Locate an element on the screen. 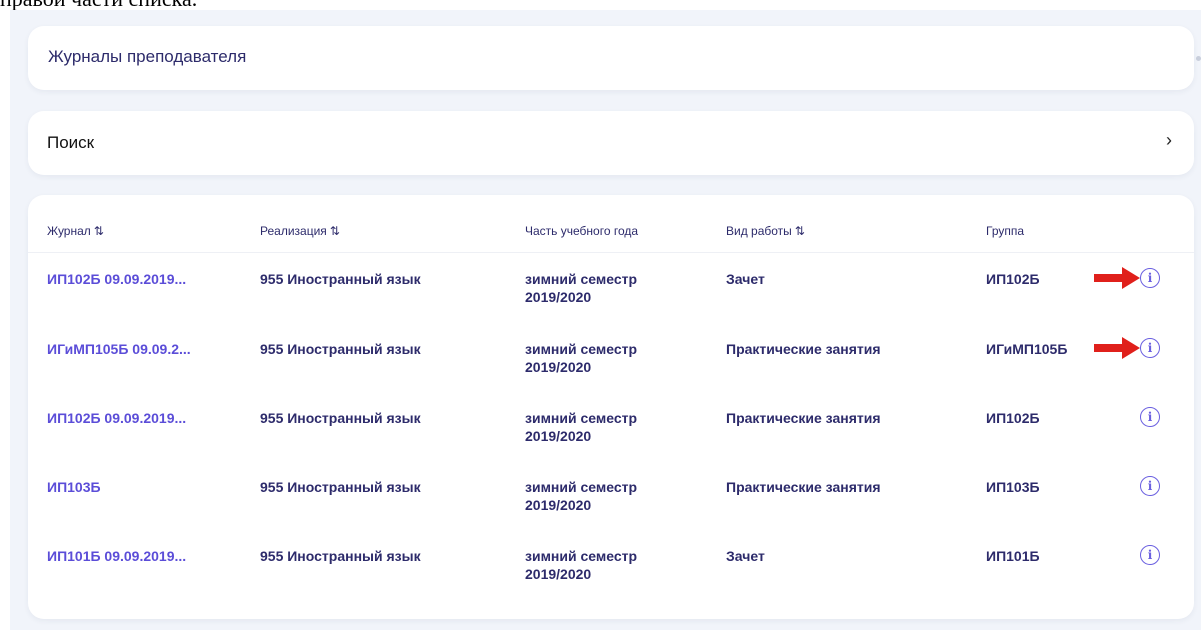  search-panel: Поиск › is located at coordinates (611, 143).